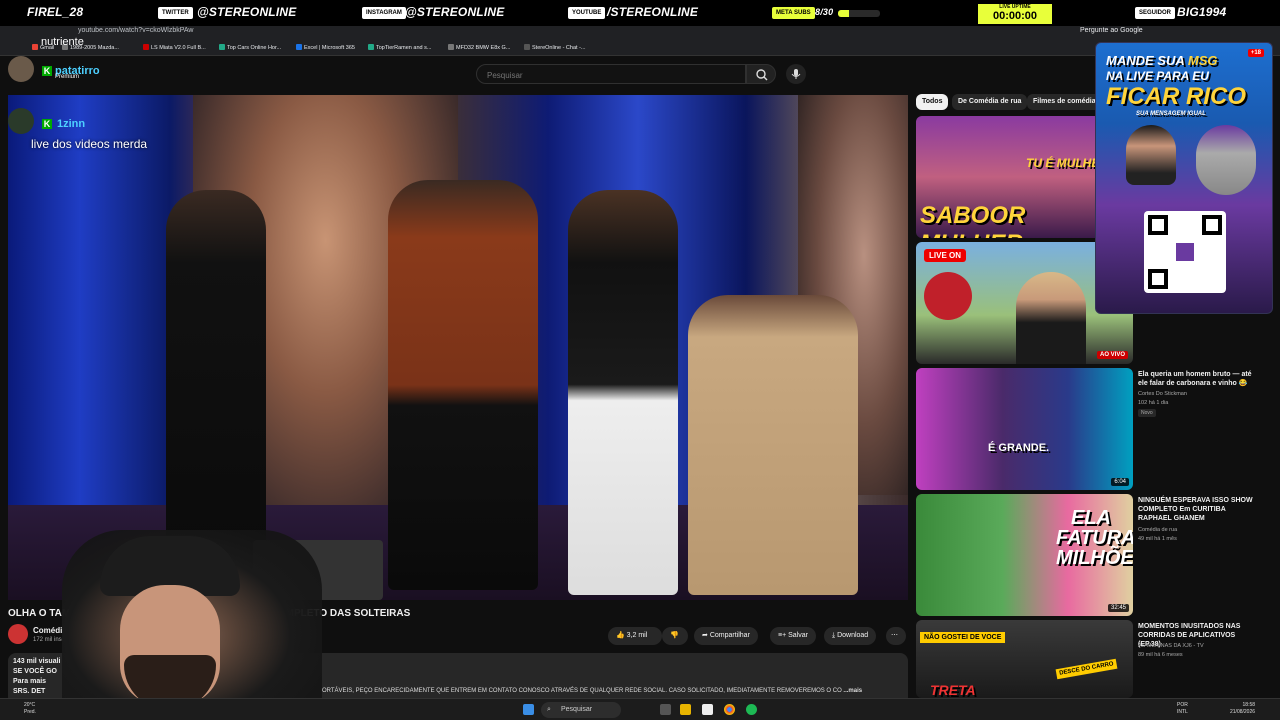 The height and width of the screenshot is (720, 1280). What do you see at coordinates (852, 691) in the screenshot?
I see `show-more-link: ...mais` at bounding box center [852, 691].